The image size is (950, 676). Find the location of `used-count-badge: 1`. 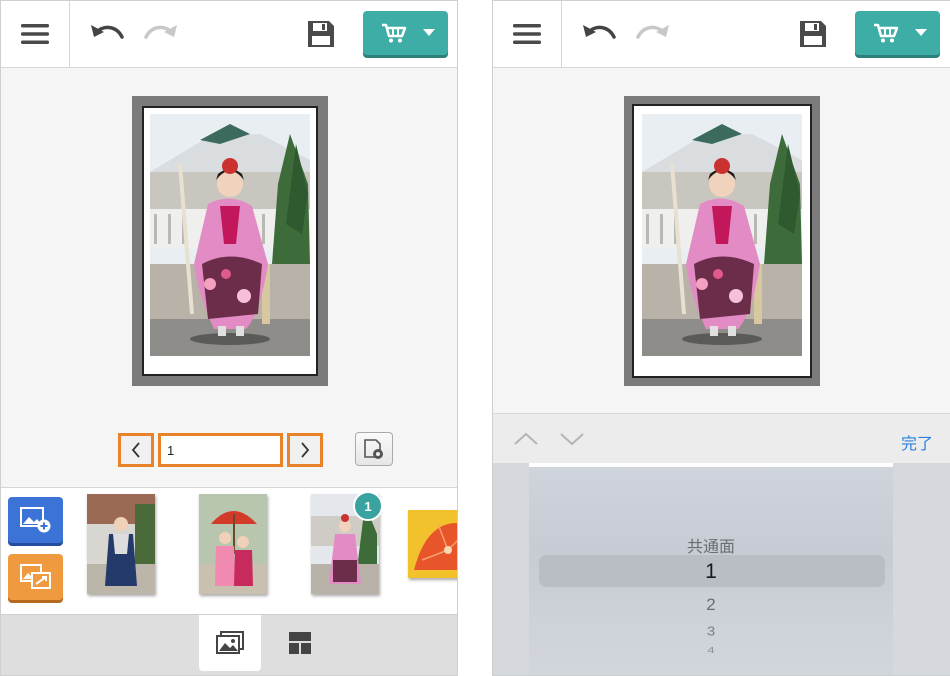

used-count-badge: 1 is located at coordinates (368, 506).